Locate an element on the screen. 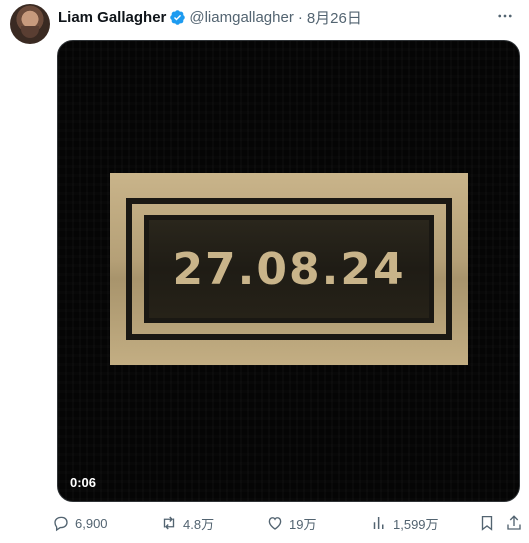 This screenshot has width=529, height=543. video-timecode: 0:06 is located at coordinates (83, 482).